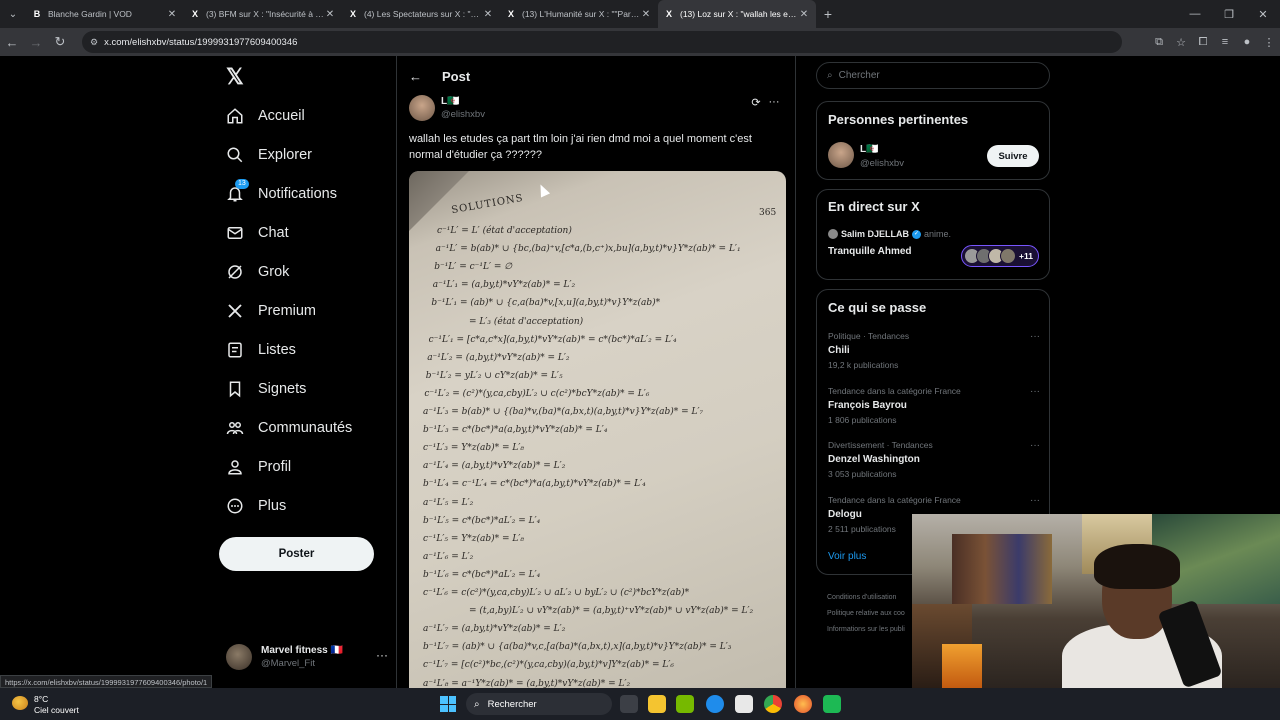 This screenshot has width=1280, height=720. What do you see at coordinates (57, 704) in the screenshot?
I see `weather-widget: 8°C Ciel couvert` at bounding box center [57, 704].